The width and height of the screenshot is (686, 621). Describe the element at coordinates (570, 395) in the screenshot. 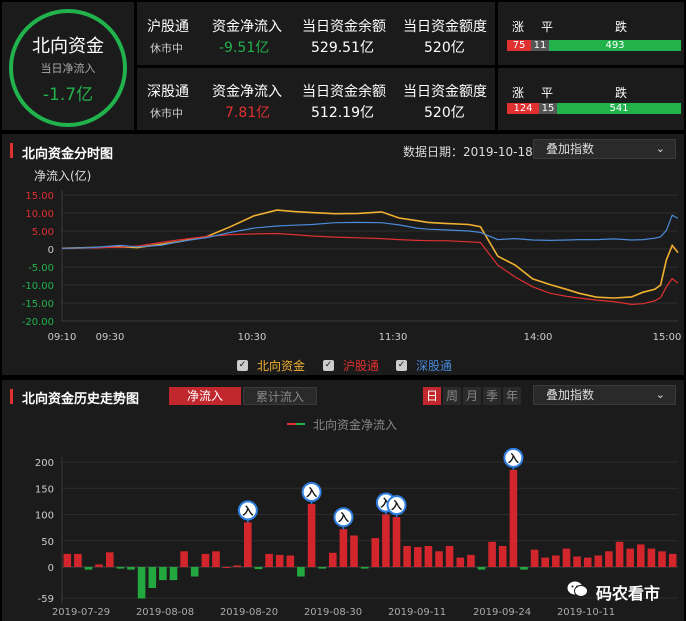

I see `history-overlay-label: 叠加指数` at that location.